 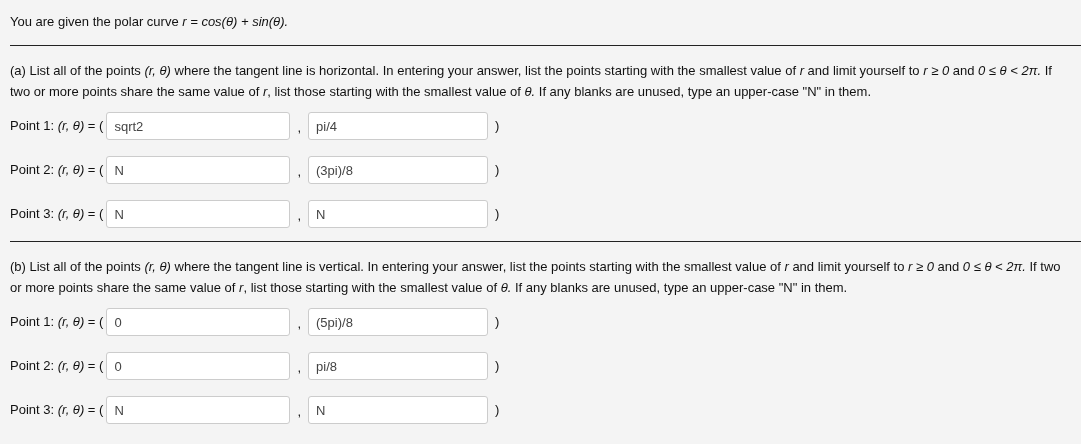 I want to click on question-text: (b) List all of the points (r, θ) where the tangent line is vertical. In entering your answer, list the points starting with the smallest value of r and limit yourself to r ≥ 0 and 0 ≤ θ < 2π. If two or more points share the same value of r, list those starting with the smallest value of θ. If any blanks are unused, type an upper-case "N" in them., so click(x=536, y=277).